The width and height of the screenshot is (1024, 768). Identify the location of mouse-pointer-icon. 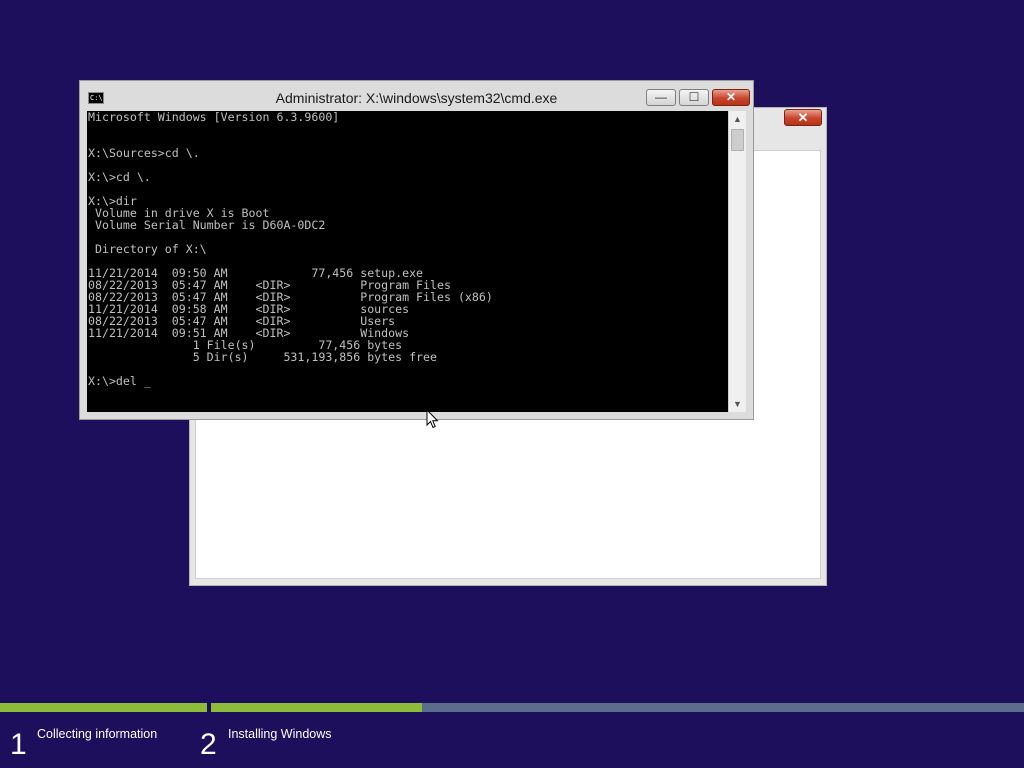
(432, 419).